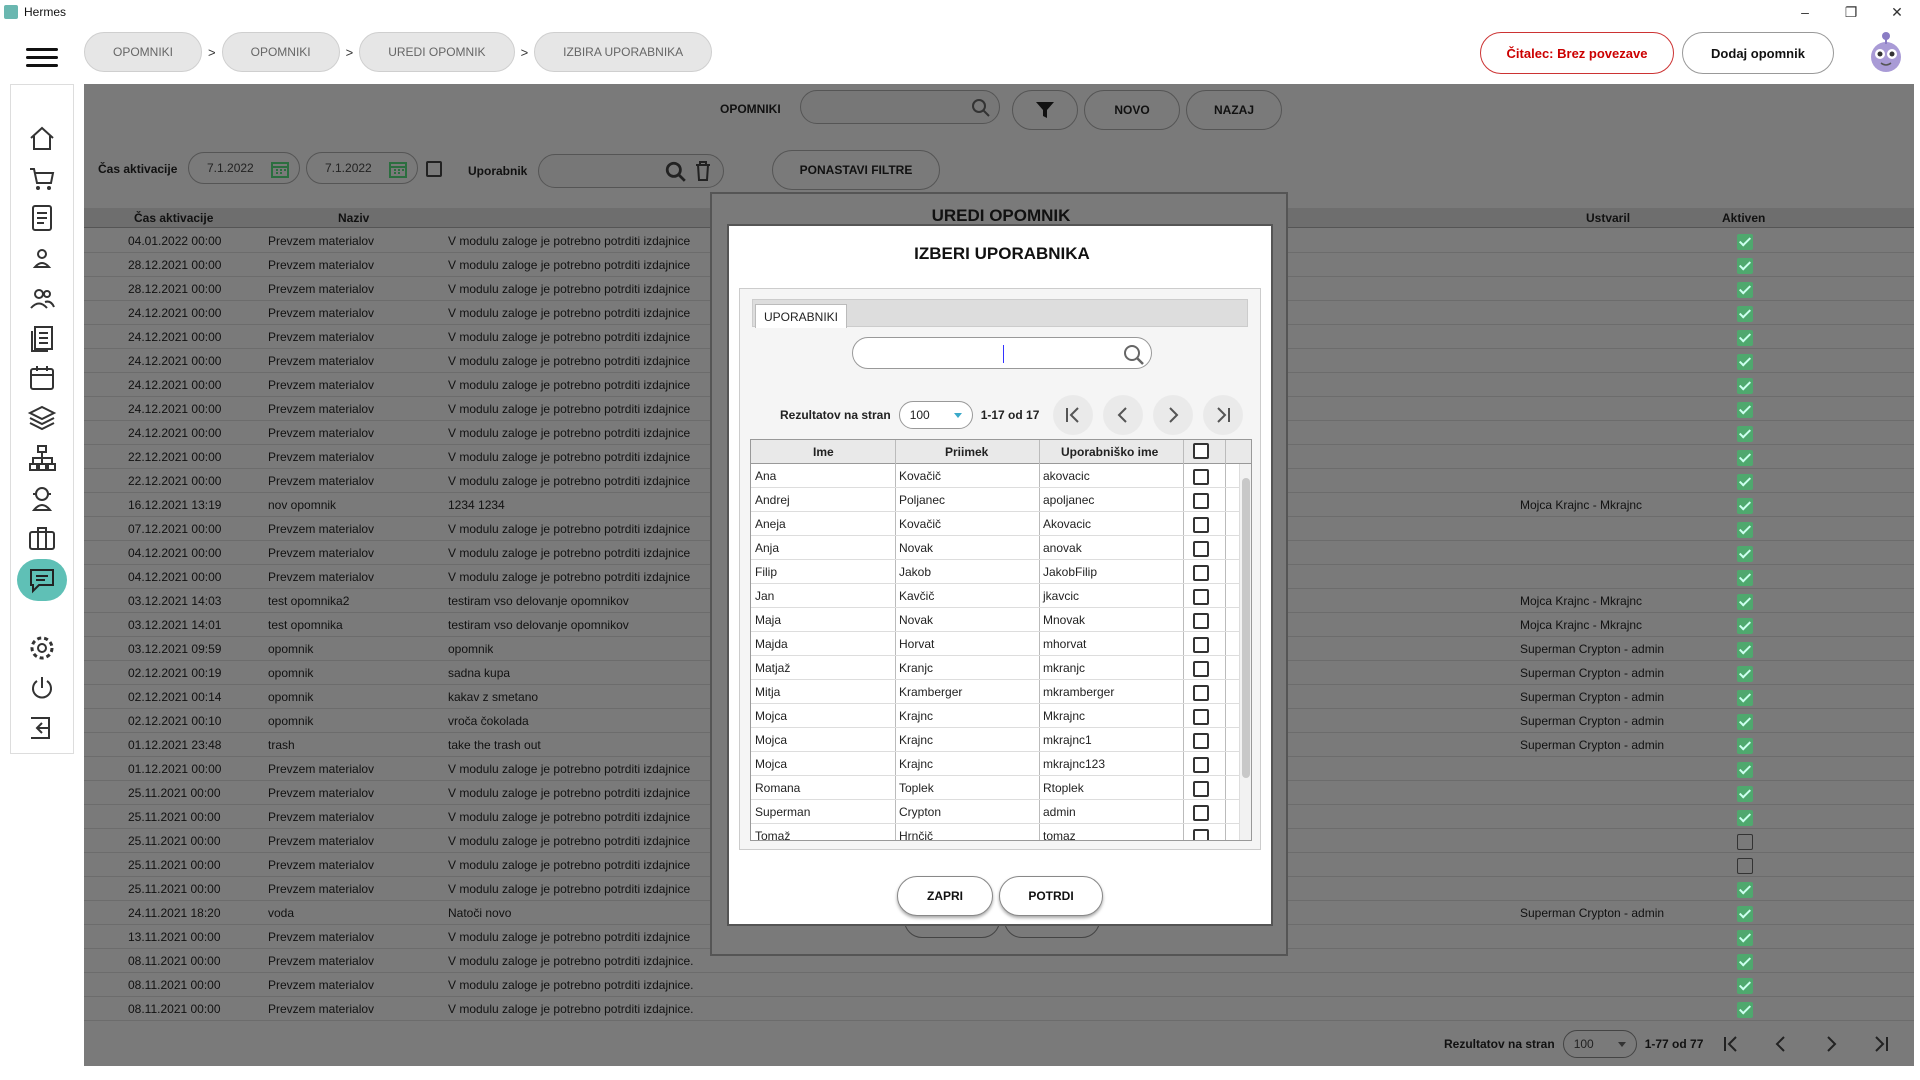  What do you see at coordinates (801, 316) in the screenshot?
I see `tab-uporabniki: UPORABNIKI` at bounding box center [801, 316].